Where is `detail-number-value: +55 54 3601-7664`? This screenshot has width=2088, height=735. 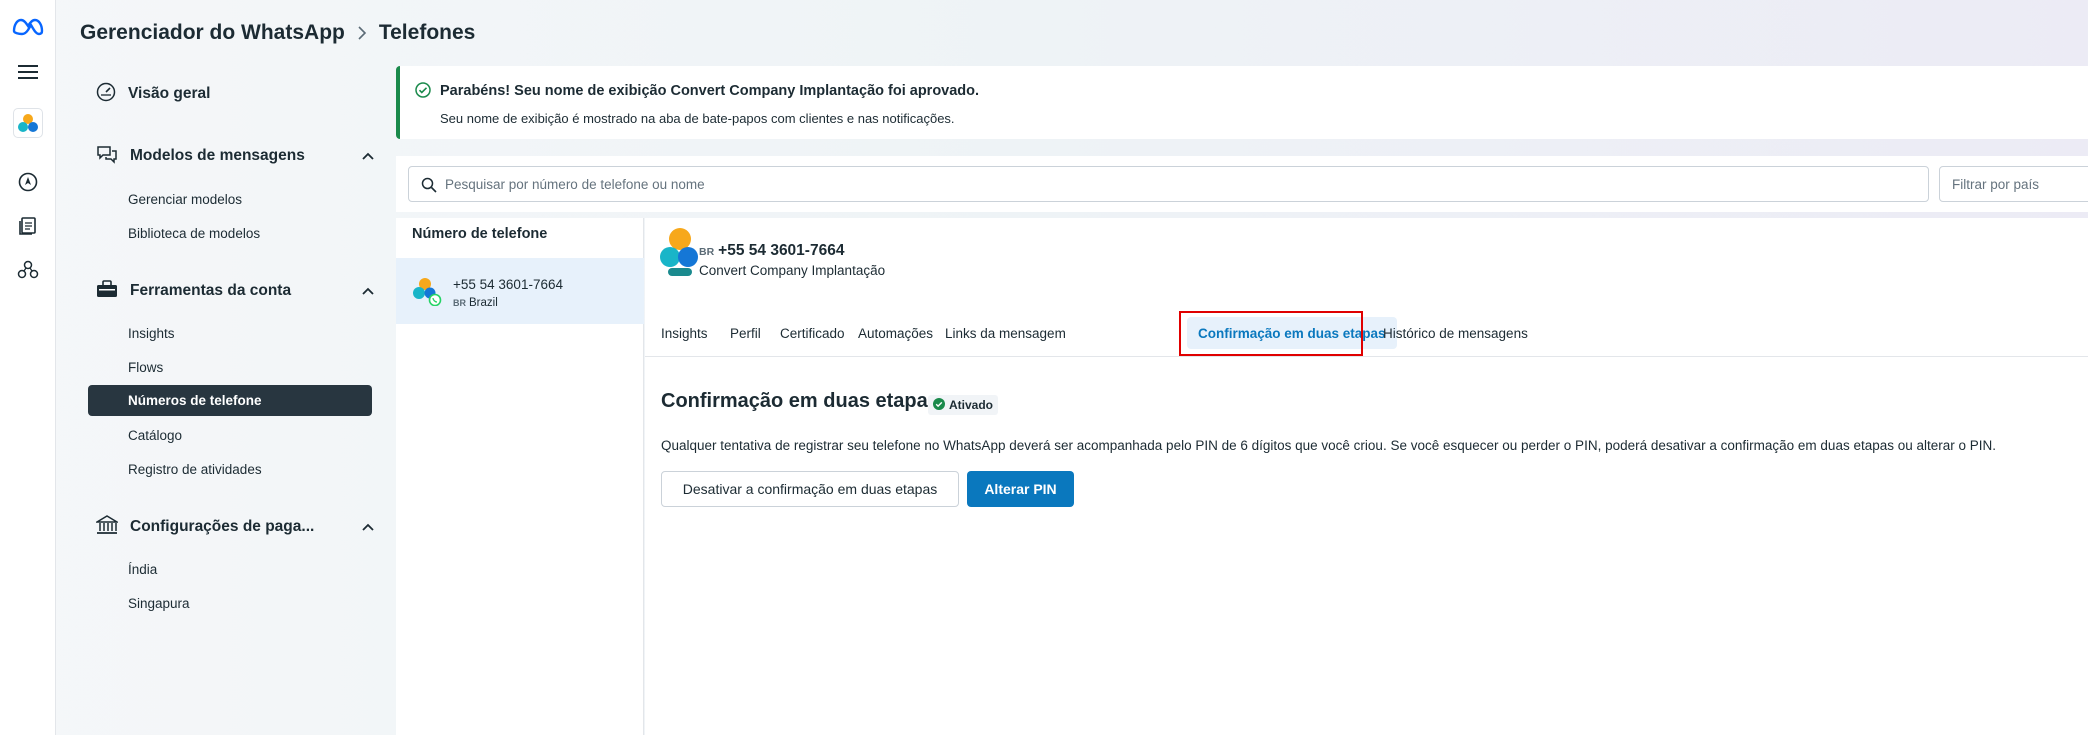
detail-number-value: +55 54 3601-7664 is located at coordinates (781, 250).